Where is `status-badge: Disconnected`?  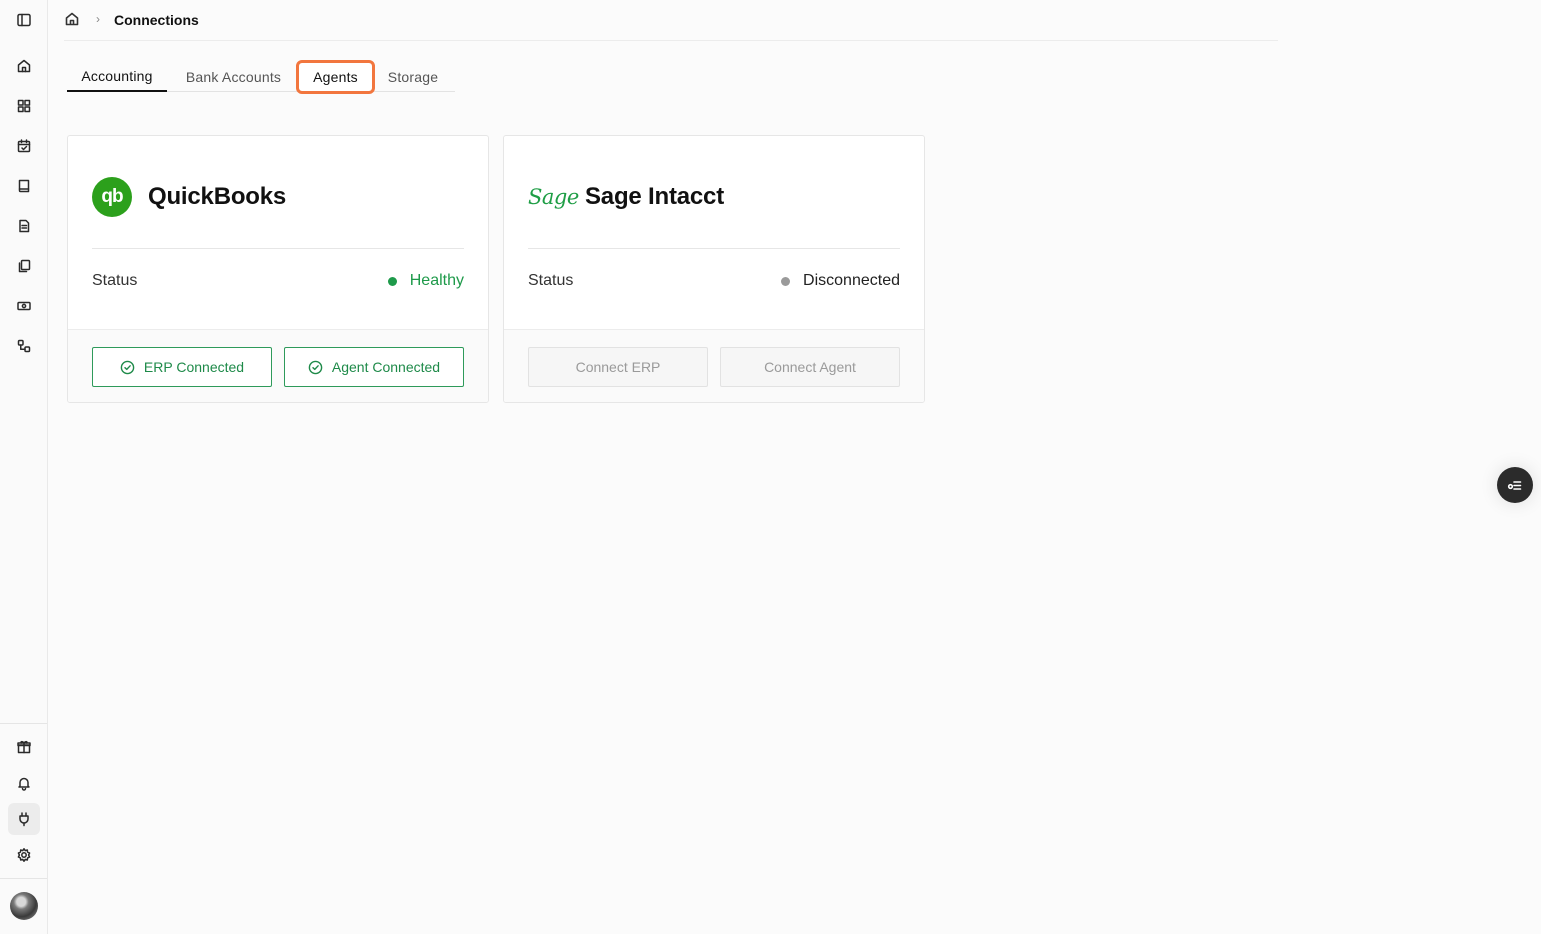
status-badge: Disconnected is located at coordinates (840, 281).